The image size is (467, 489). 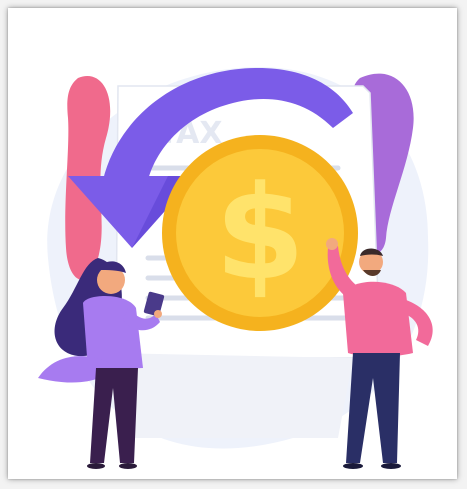 I want to click on coin-dollar-symbol: $, so click(x=260, y=233).